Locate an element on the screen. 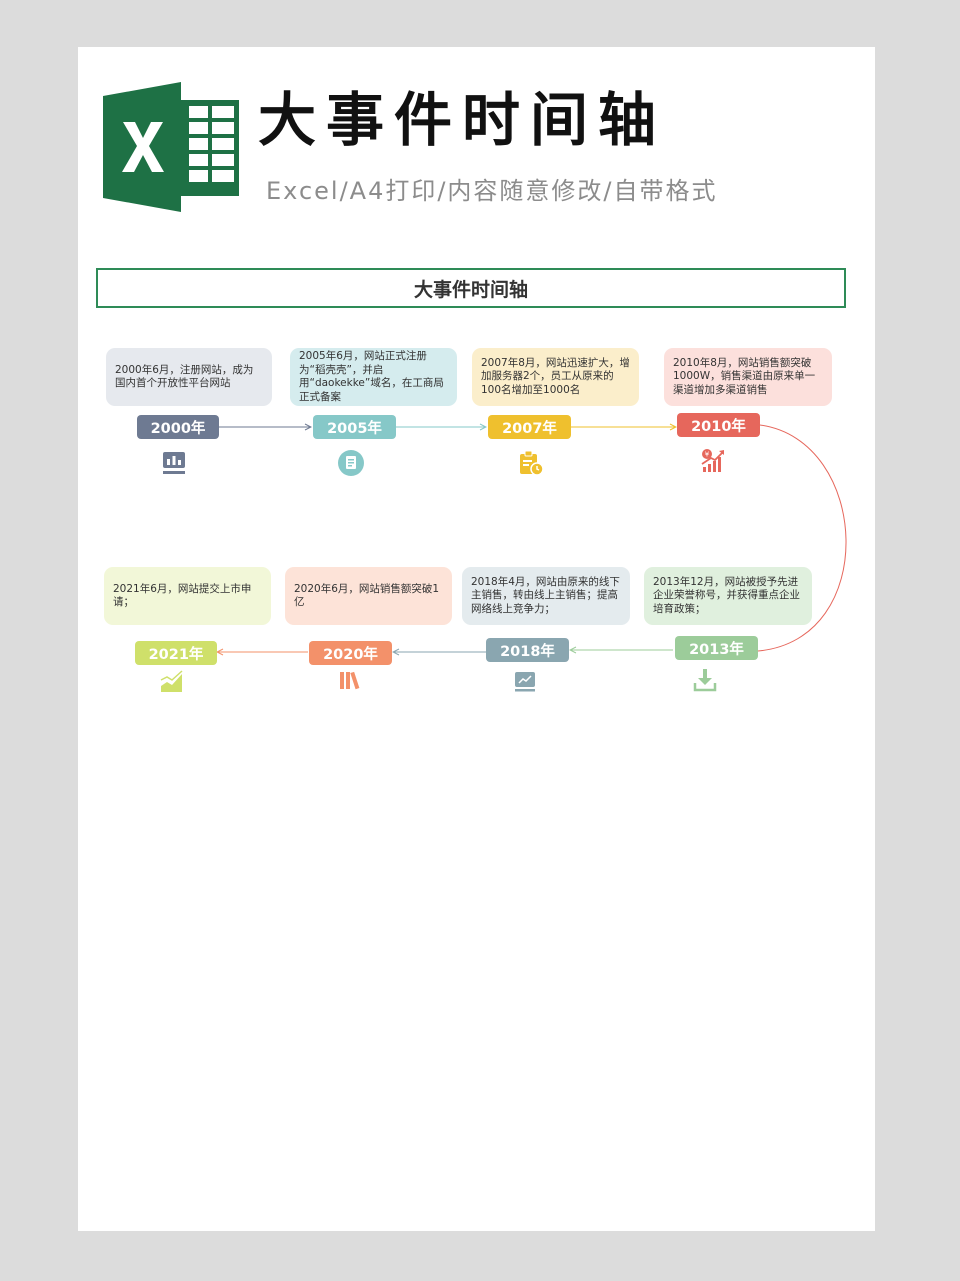 The width and height of the screenshot is (960, 1281). event-card-2018: 2018年4月，网站由原来的线下主销售，转由线上主销售；提高网络线上竞争力； is located at coordinates (546, 596).